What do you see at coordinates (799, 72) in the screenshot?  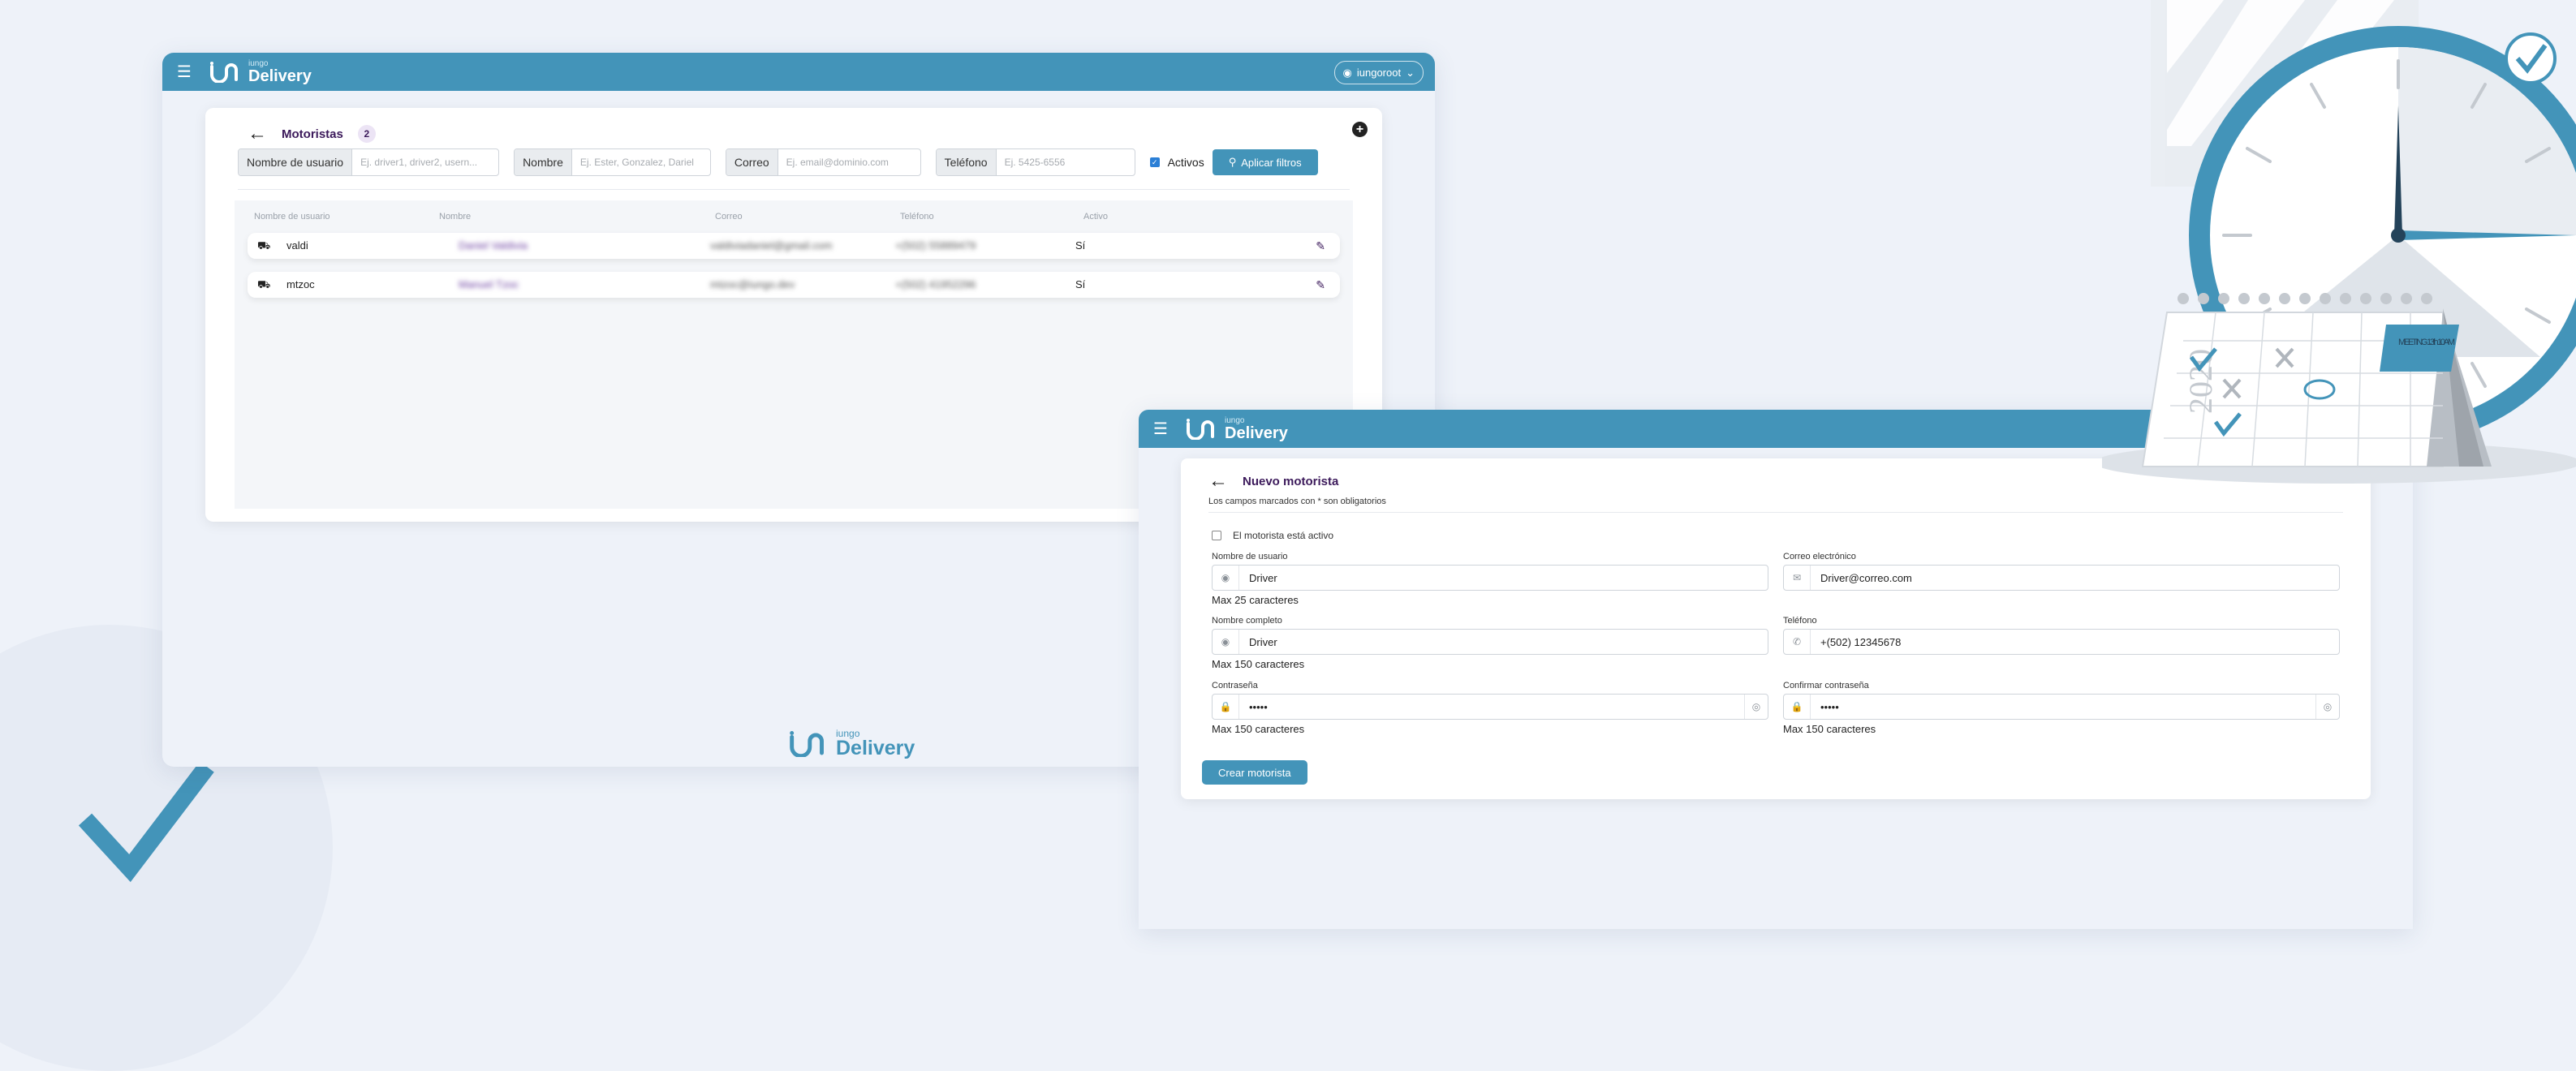 I see `top-navbar: ☰ iungo Delivery ◉ iungoroot ⌄` at bounding box center [799, 72].